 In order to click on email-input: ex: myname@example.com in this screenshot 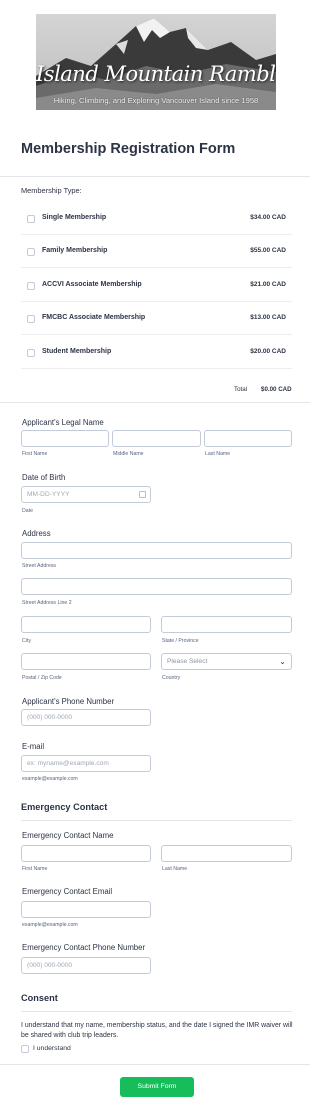, I will do `click(86, 763)`.